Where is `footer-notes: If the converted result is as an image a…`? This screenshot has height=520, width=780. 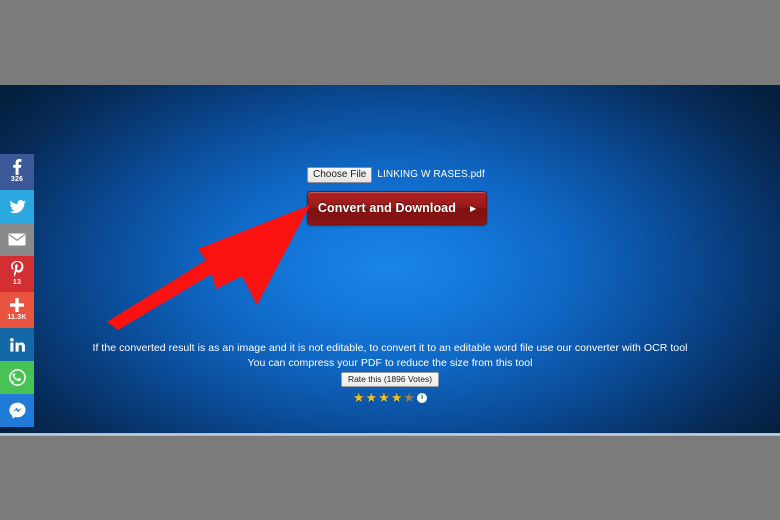
footer-notes: If the converted result is as an image a… is located at coordinates (390, 356).